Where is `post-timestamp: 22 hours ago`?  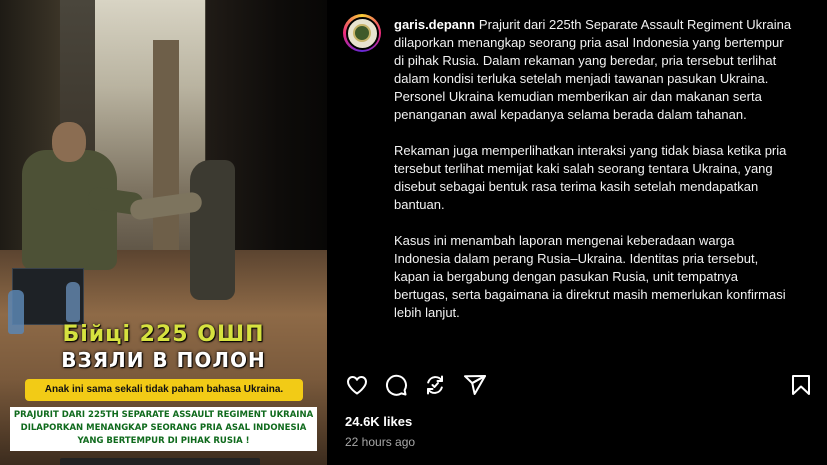
post-timestamp: 22 hours ago is located at coordinates (380, 442).